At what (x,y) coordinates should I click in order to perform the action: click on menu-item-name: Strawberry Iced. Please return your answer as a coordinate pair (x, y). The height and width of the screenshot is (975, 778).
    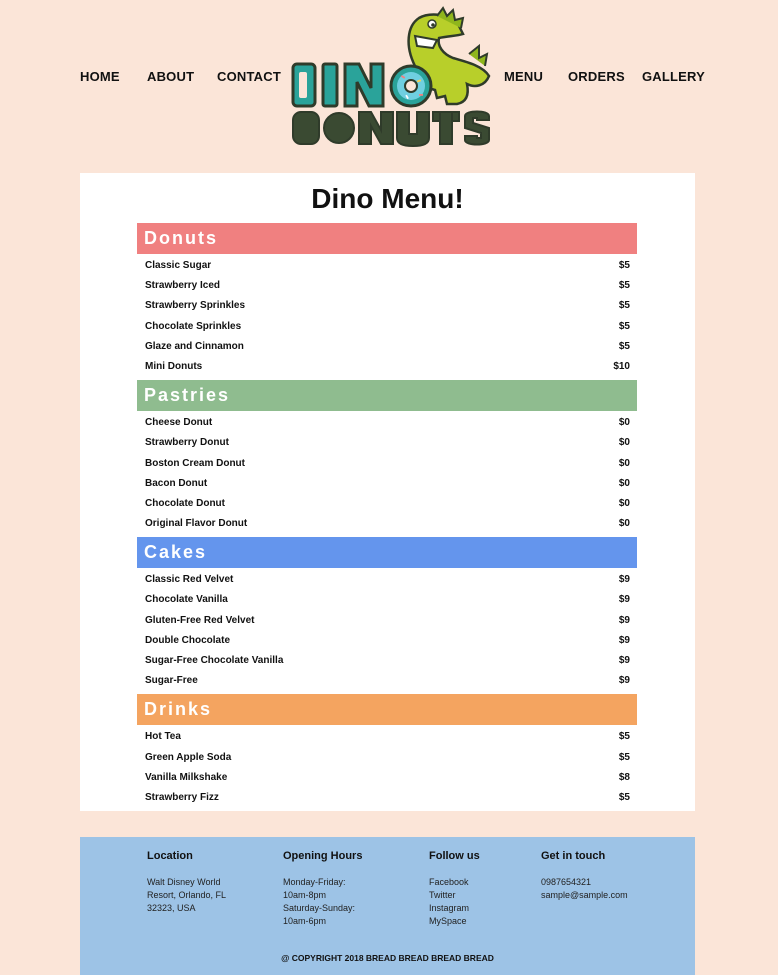
    Looking at the image, I should click on (183, 286).